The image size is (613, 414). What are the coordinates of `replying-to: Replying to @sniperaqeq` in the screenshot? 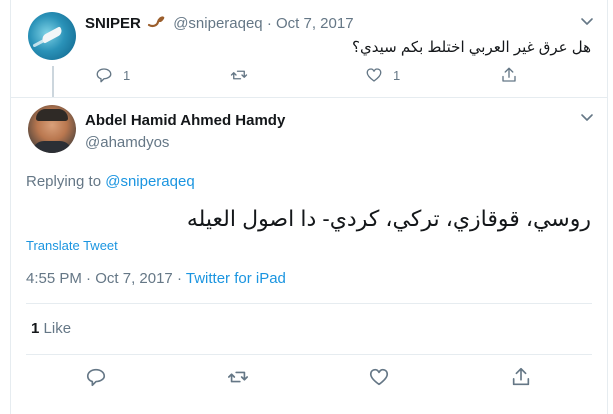 It's located at (110, 181).